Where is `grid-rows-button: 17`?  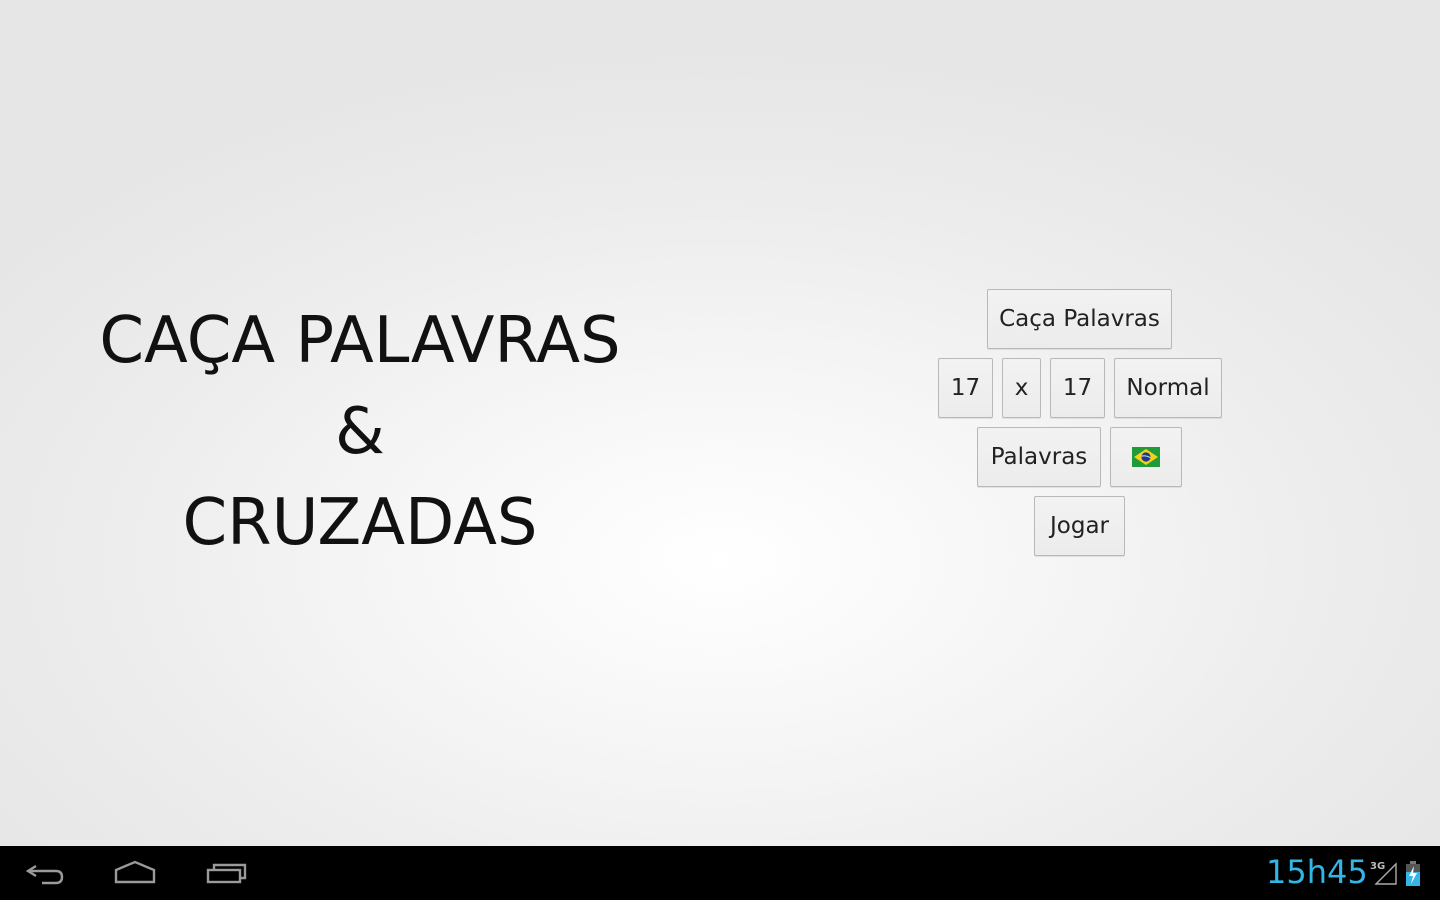 grid-rows-button: 17 is located at coordinates (965, 388).